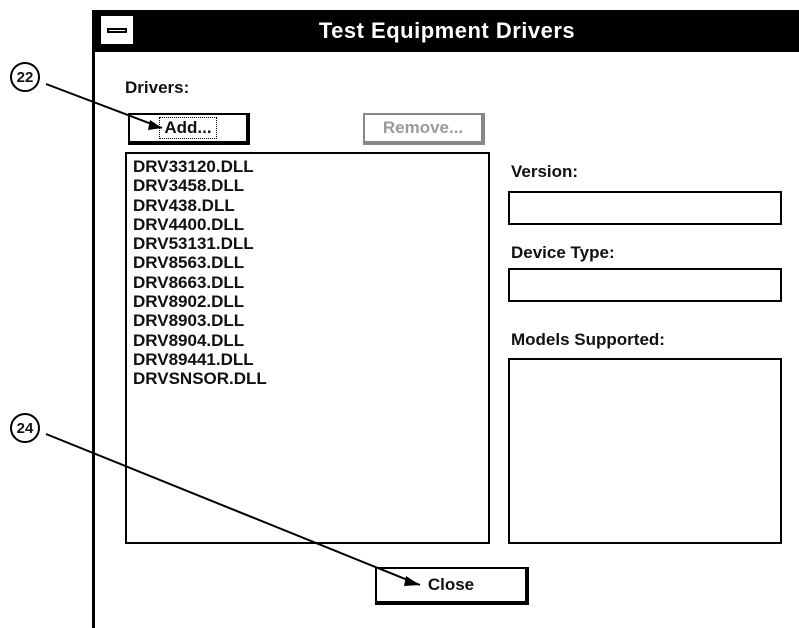 Image resolution: width=799 pixels, height=628 pixels. I want to click on callout-22-arrowhead, so click(155, 125).